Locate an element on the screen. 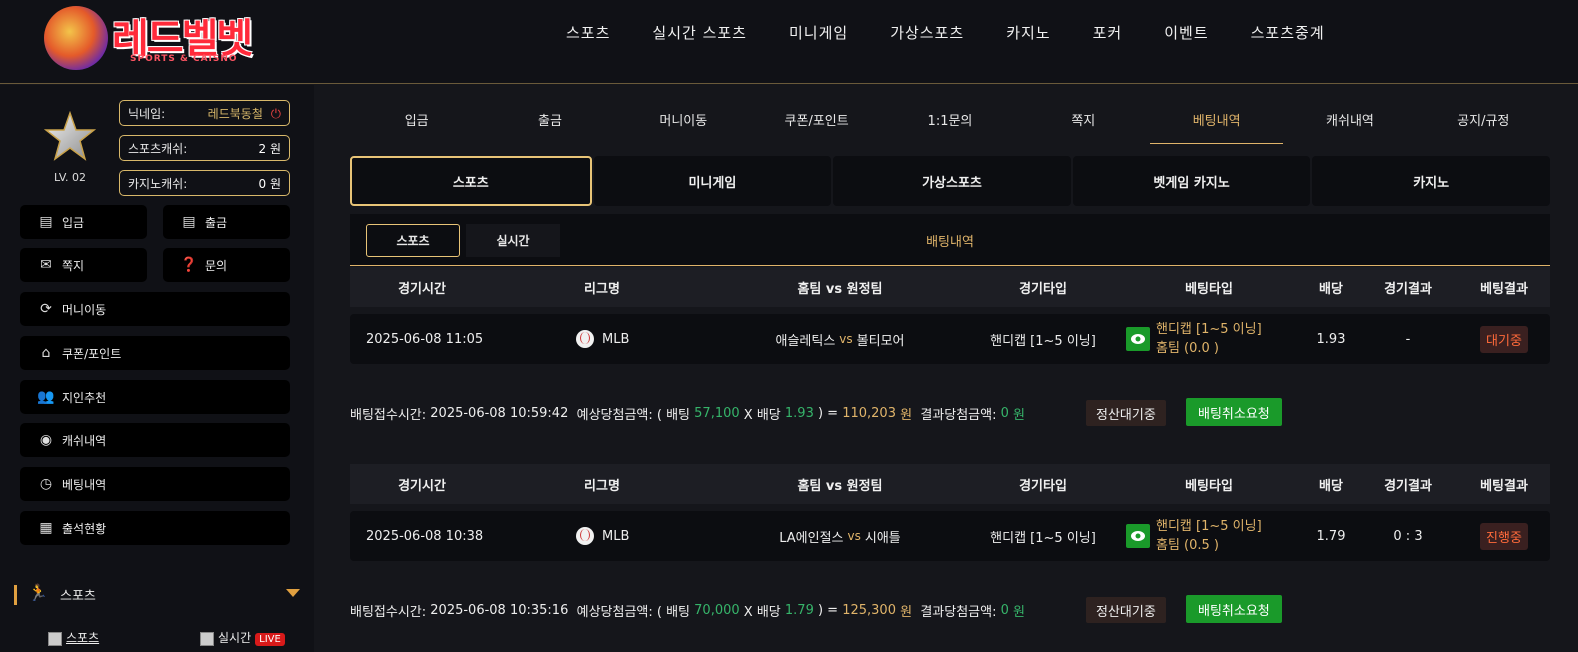  expected-amount: 125,300 is located at coordinates (869, 610).